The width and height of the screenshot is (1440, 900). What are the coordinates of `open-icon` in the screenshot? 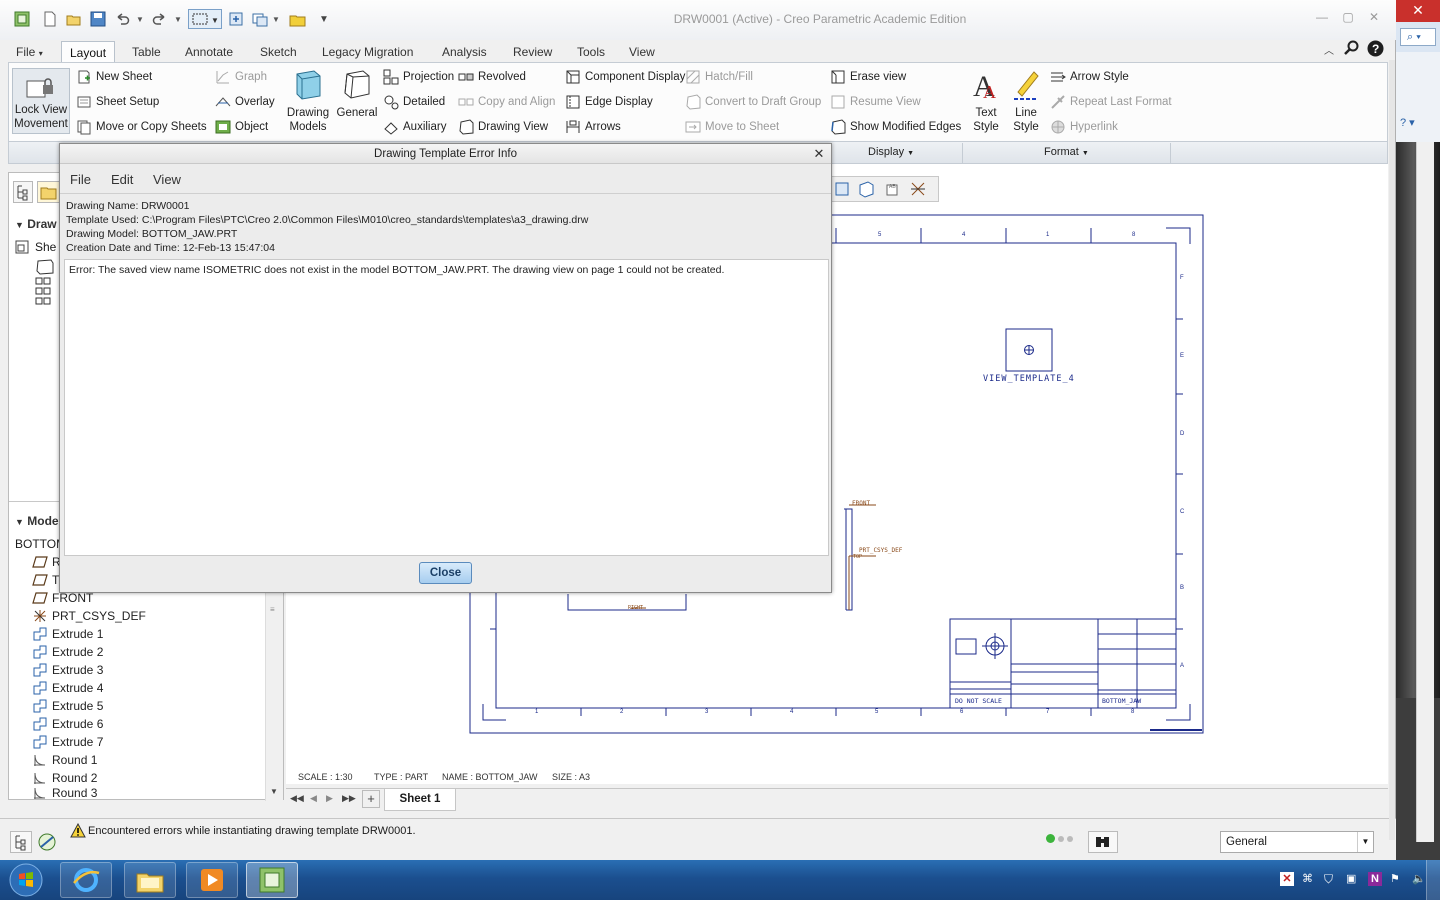 It's located at (74, 19).